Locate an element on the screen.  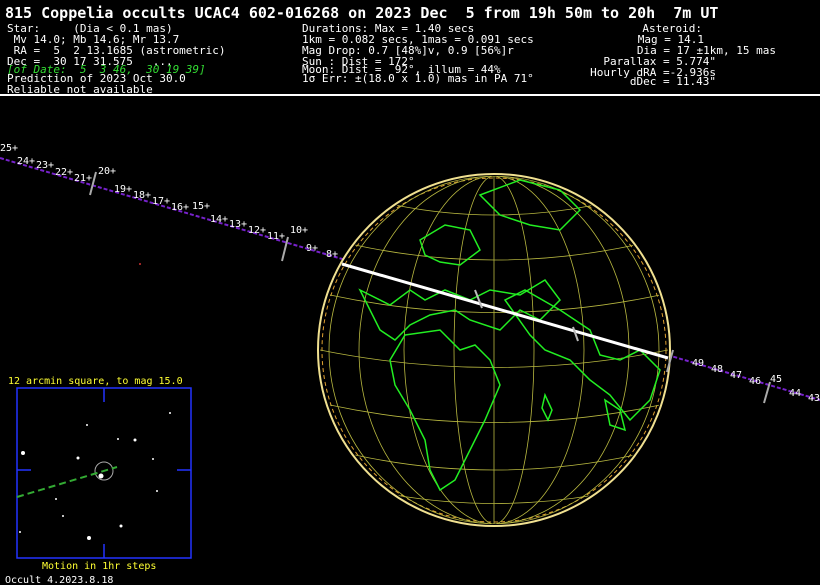
minute-label: 15+ is located at coordinates (201, 206).